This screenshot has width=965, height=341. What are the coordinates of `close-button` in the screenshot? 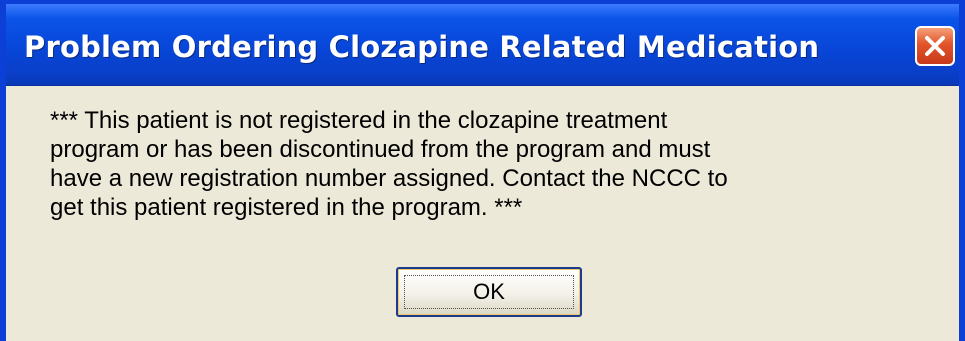 It's located at (935, 46).